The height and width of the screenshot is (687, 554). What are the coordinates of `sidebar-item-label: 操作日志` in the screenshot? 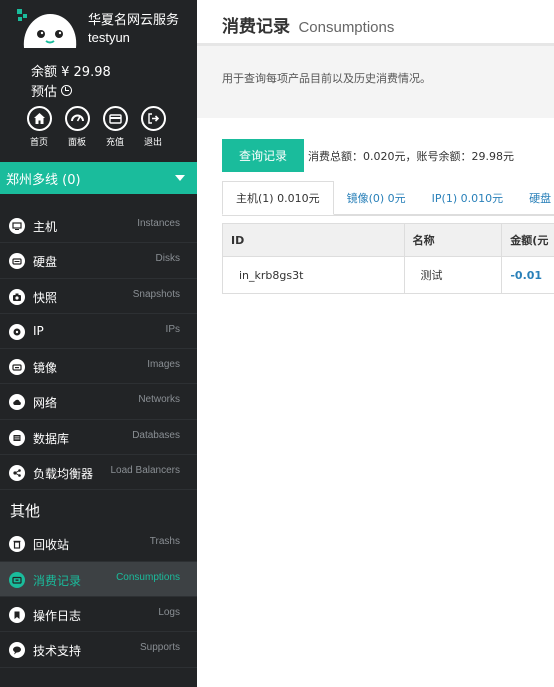 It's located at (57, 615).